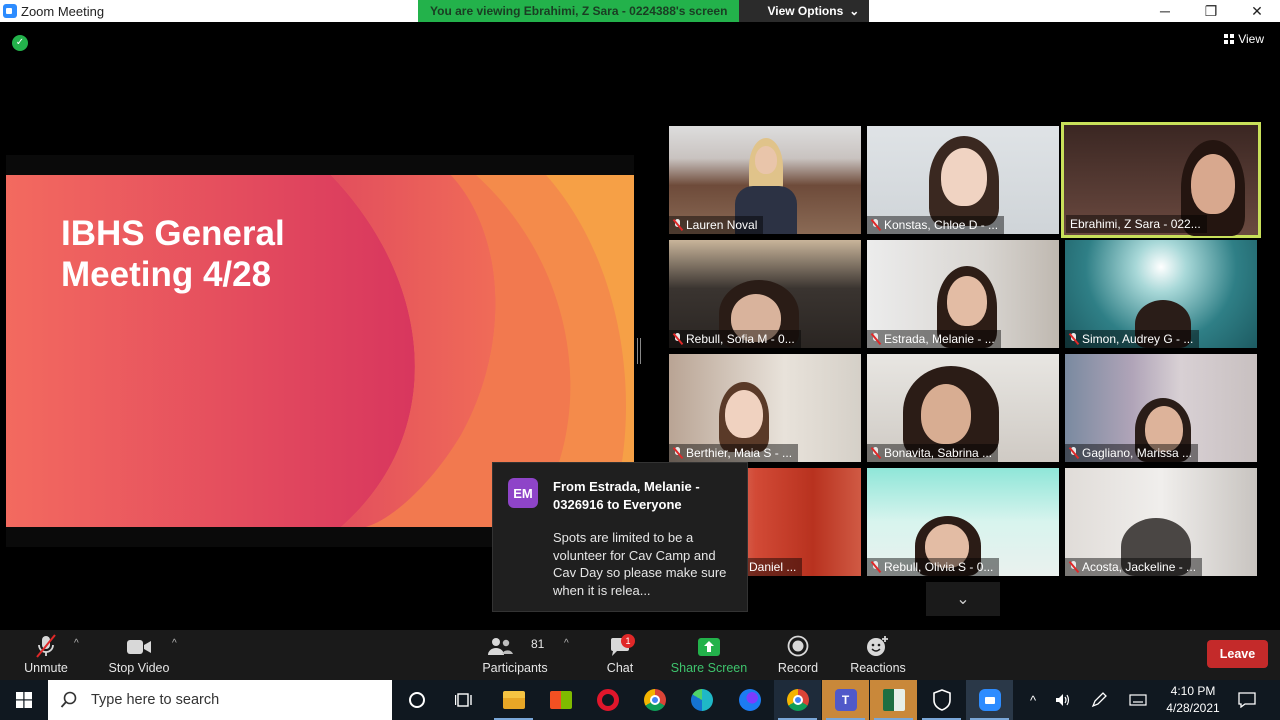  I want to click on chrome-icon, so click(654, 700).